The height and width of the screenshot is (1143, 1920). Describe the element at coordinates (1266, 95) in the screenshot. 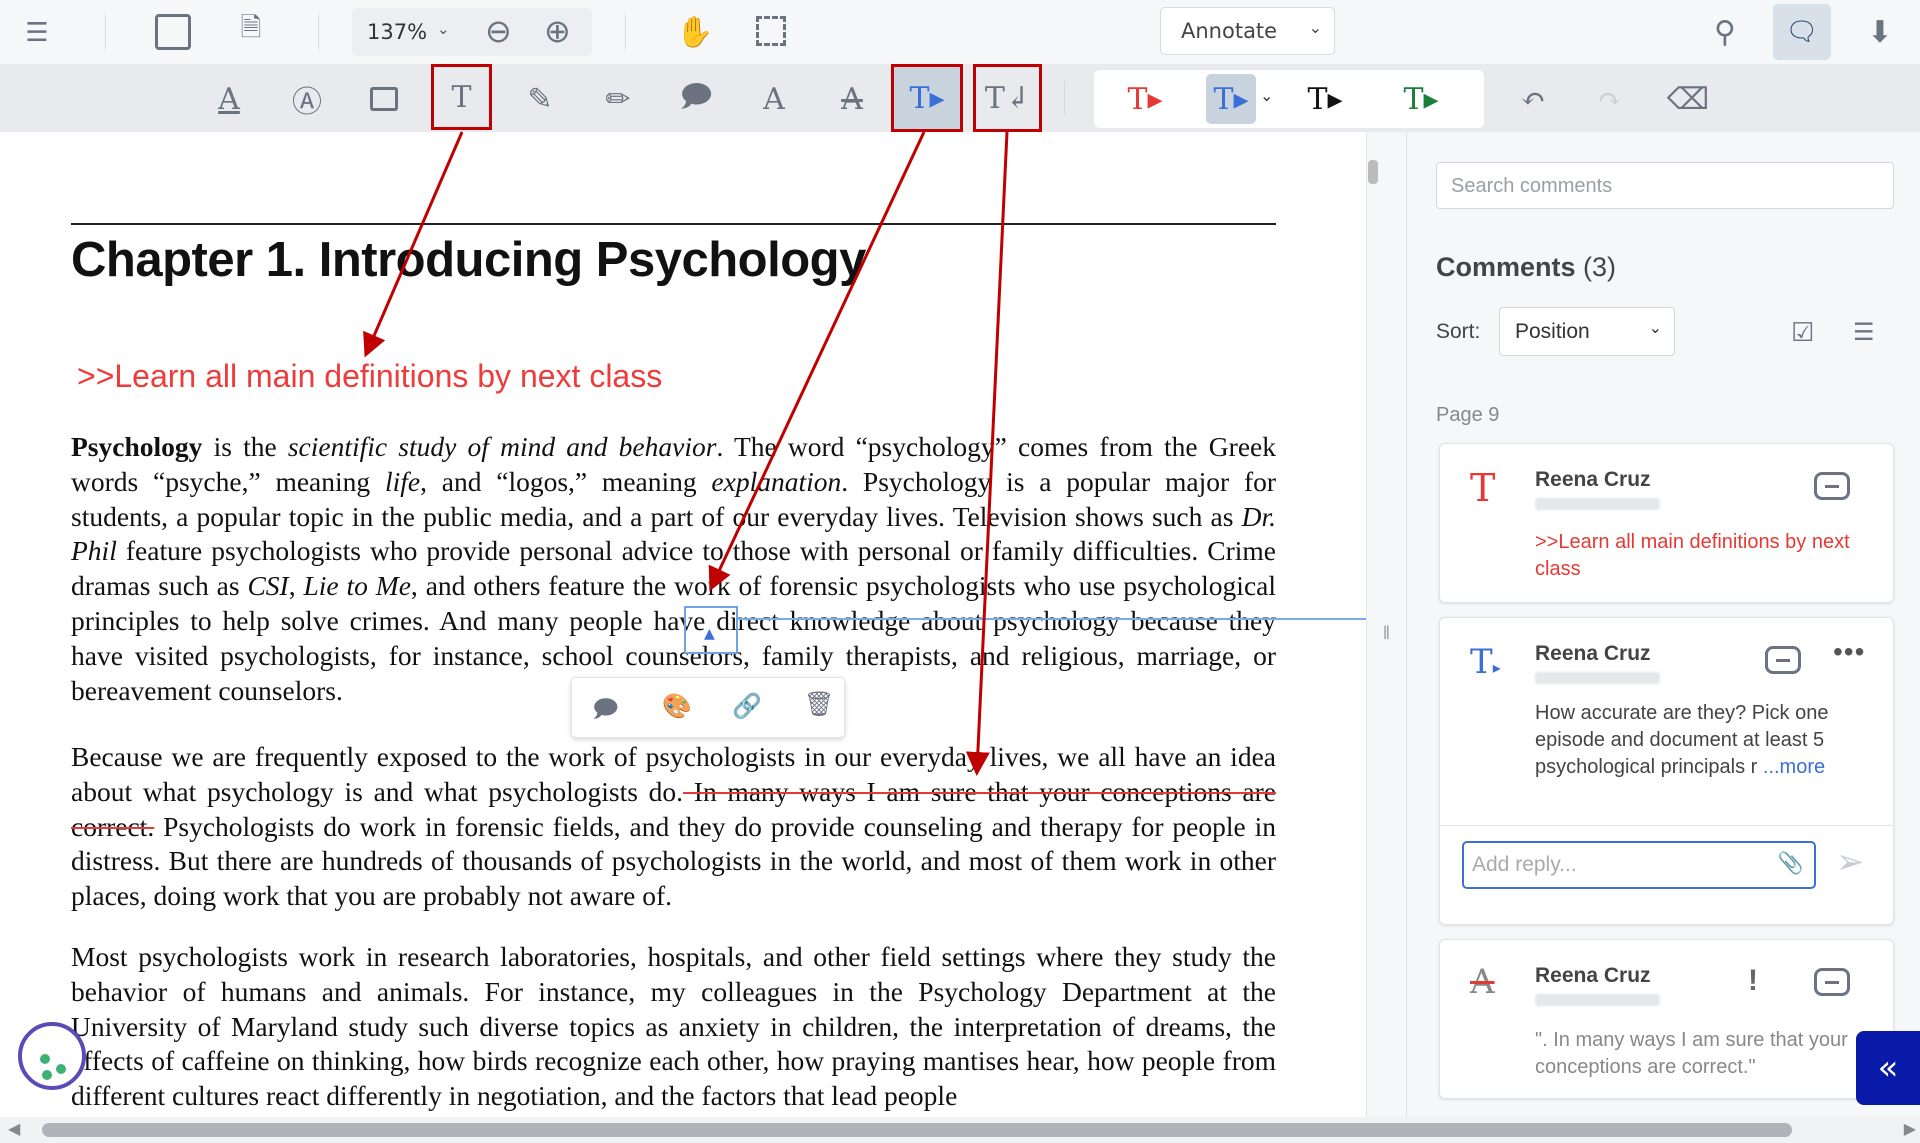

I see `color-dropdown-icon: ⌄` at that location.